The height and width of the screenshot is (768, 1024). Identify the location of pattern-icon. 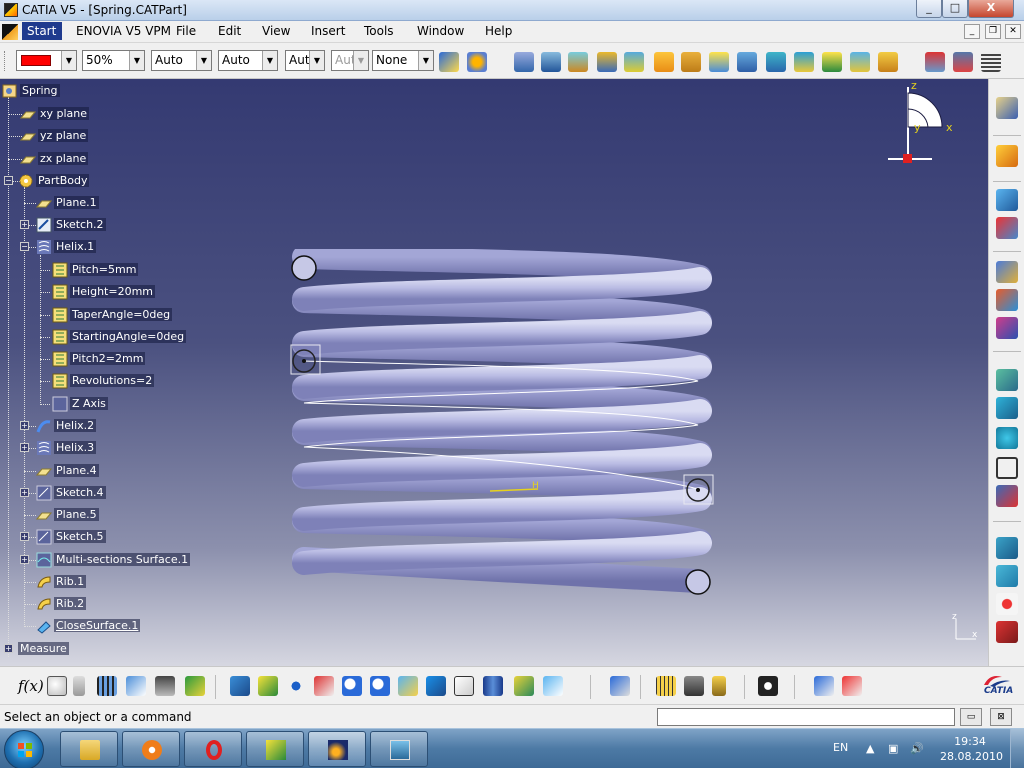
(1007, 604).